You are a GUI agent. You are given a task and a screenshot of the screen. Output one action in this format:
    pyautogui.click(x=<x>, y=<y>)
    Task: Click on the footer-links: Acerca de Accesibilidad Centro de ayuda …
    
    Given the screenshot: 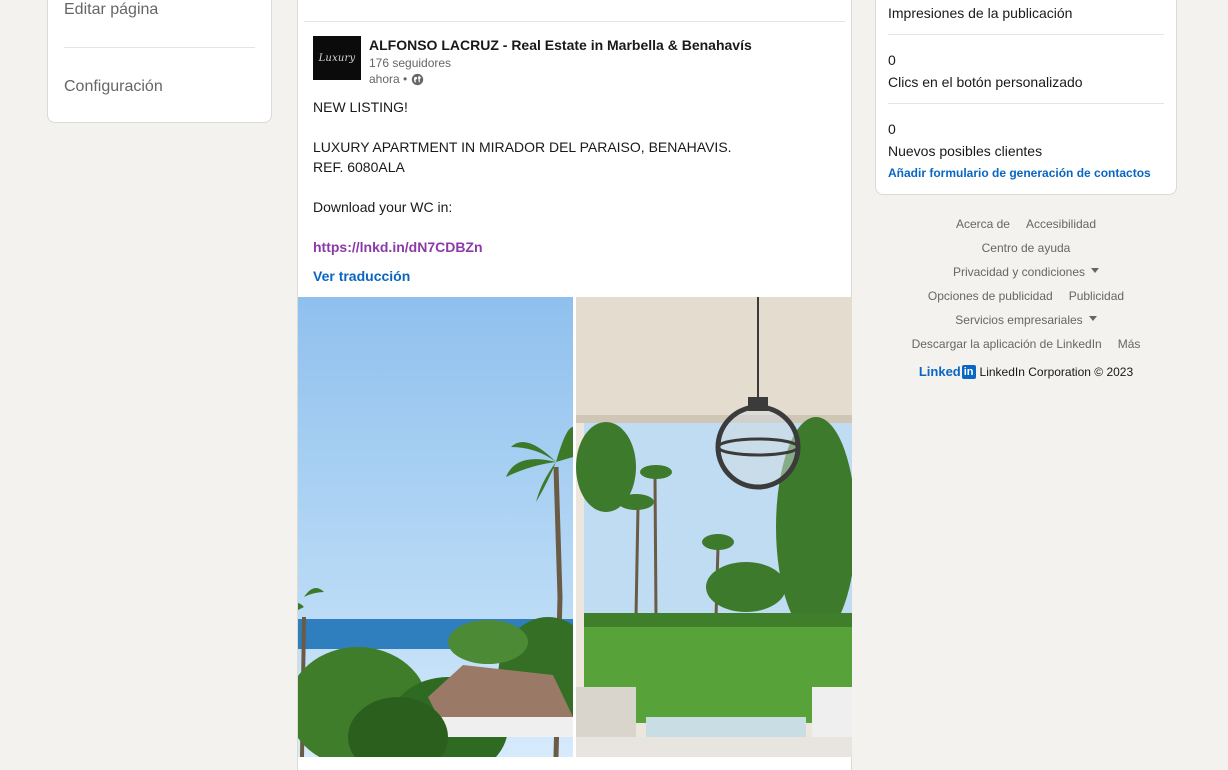 What is the action you would take?
    pyautogui.click(x=1026, y=296)
    